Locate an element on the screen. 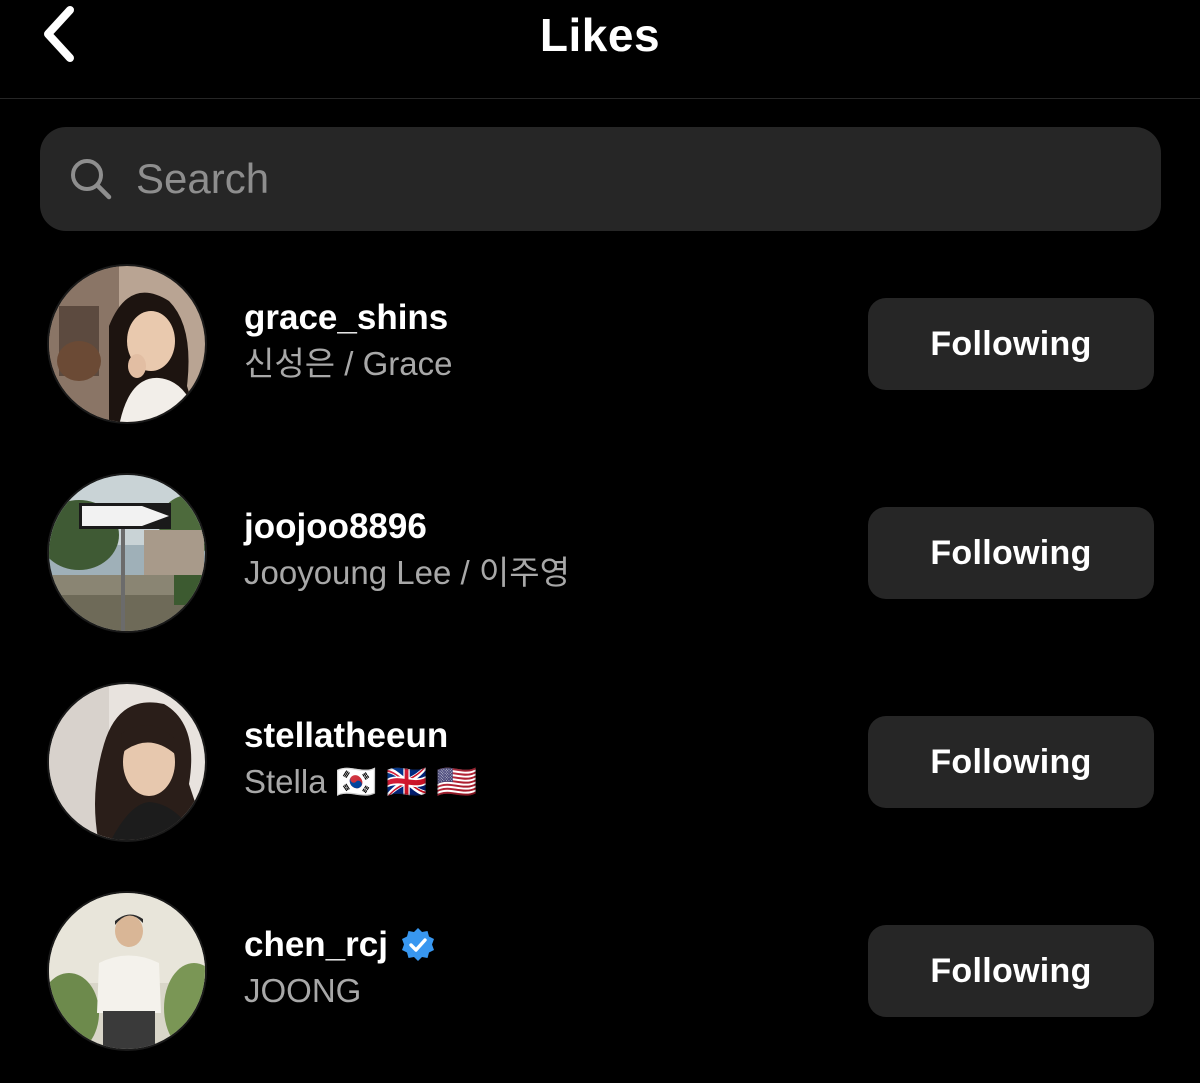 The height and width of the screenshot is (1083, 1200). full-name: 신성은 / Grace is located at coordinates (348, 363).